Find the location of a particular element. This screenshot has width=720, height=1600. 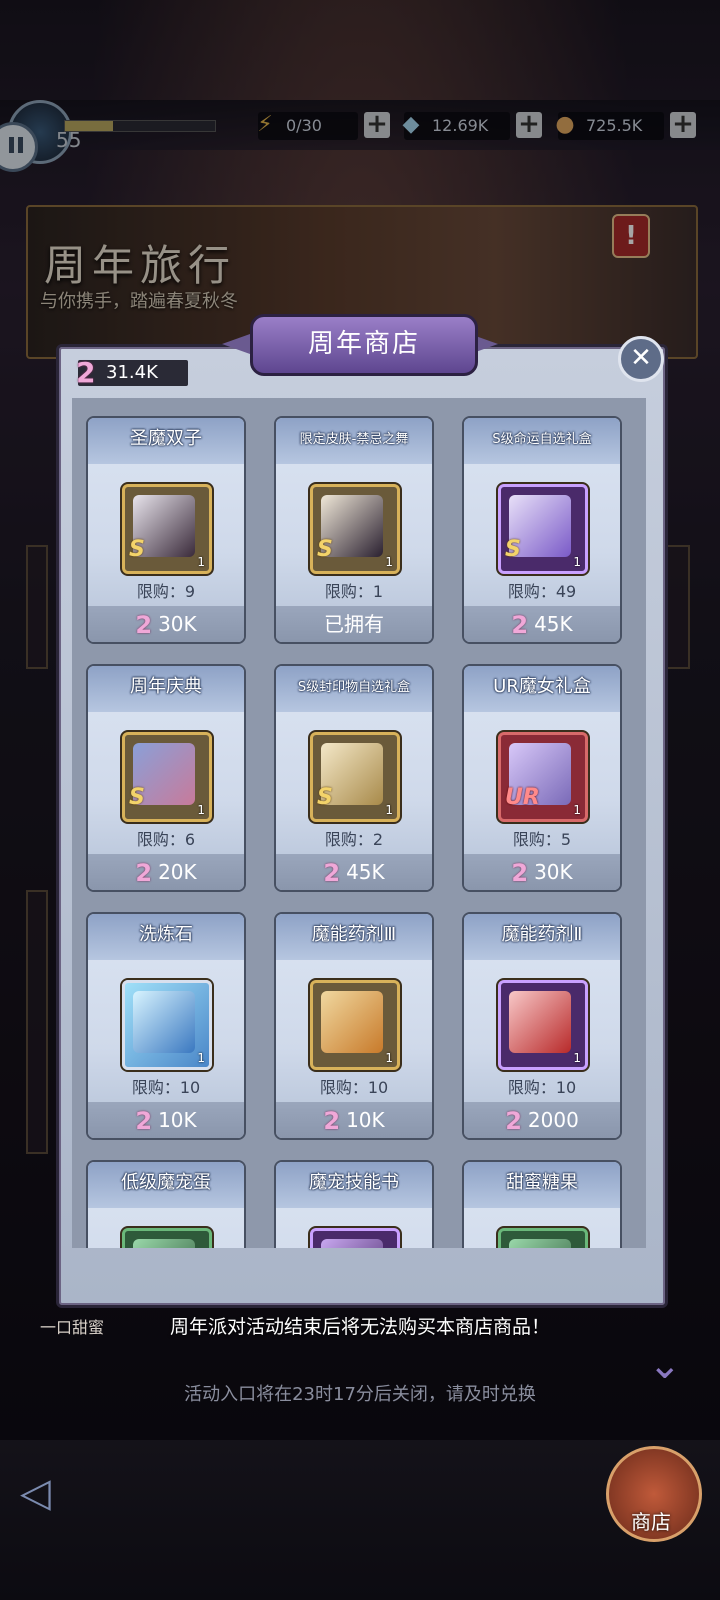

shop-item: 魔宠技能书 is located at coordinates (354, 1204).